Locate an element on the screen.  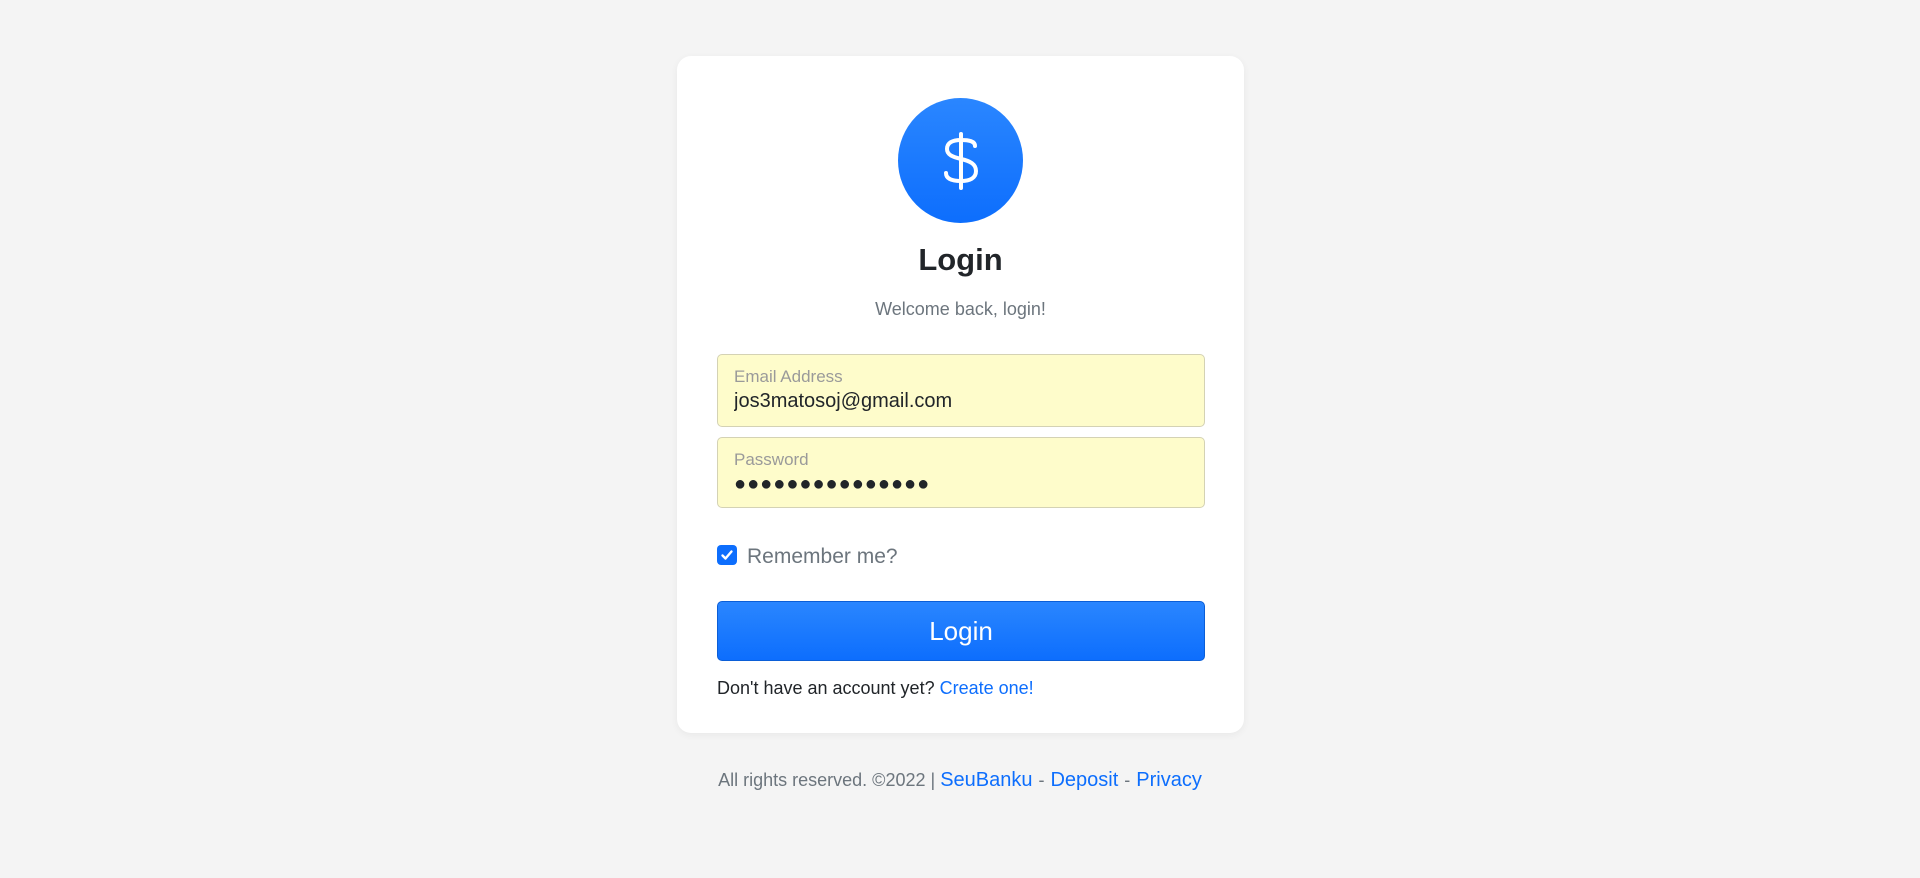
check-icon is located at coordinates (727, 555).